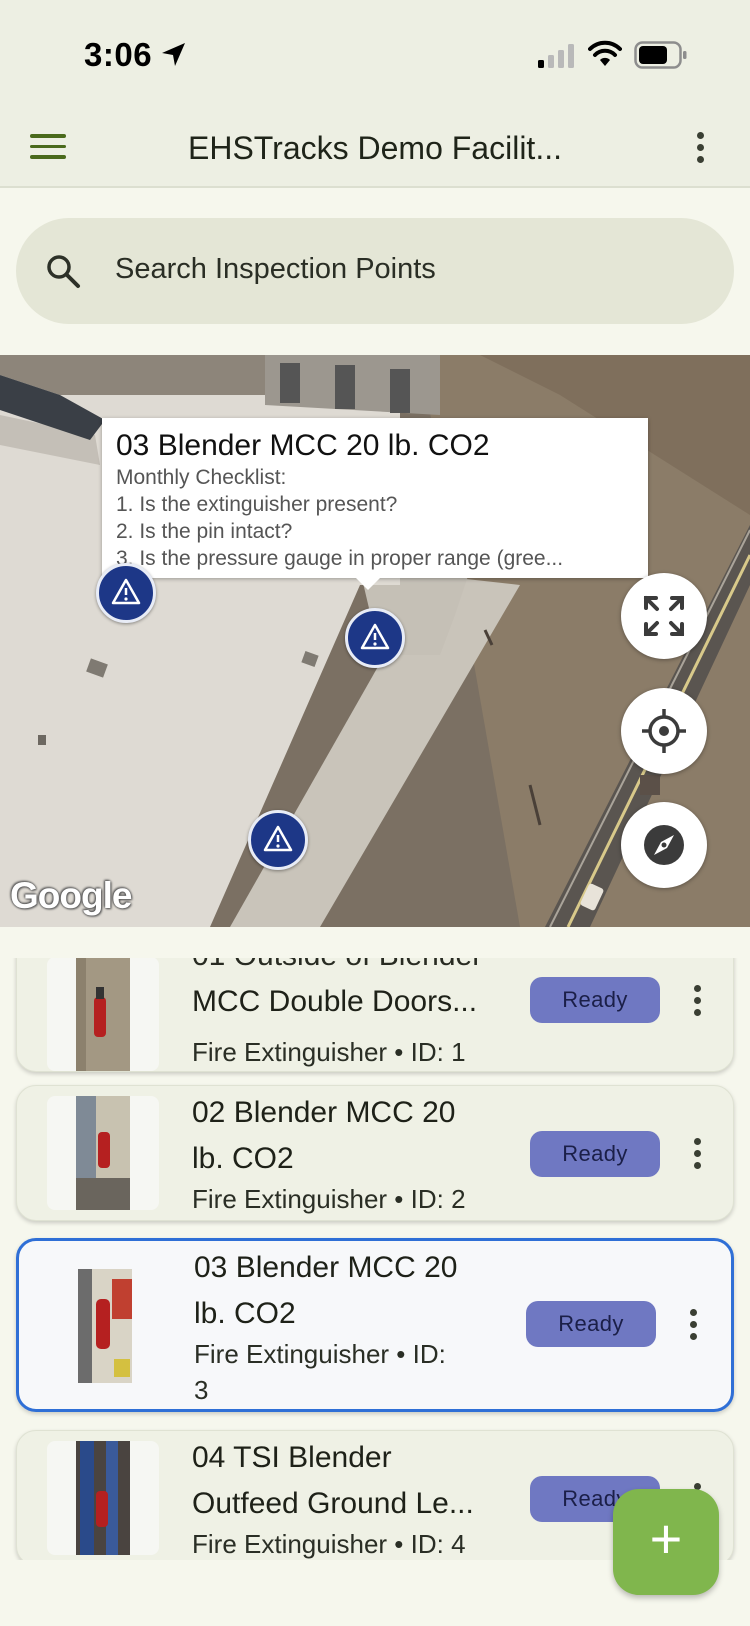  Describe the element at coordinates (326, 1267) in the screenshot. I see `item-title: 03 Blender MCC 20` at that location.